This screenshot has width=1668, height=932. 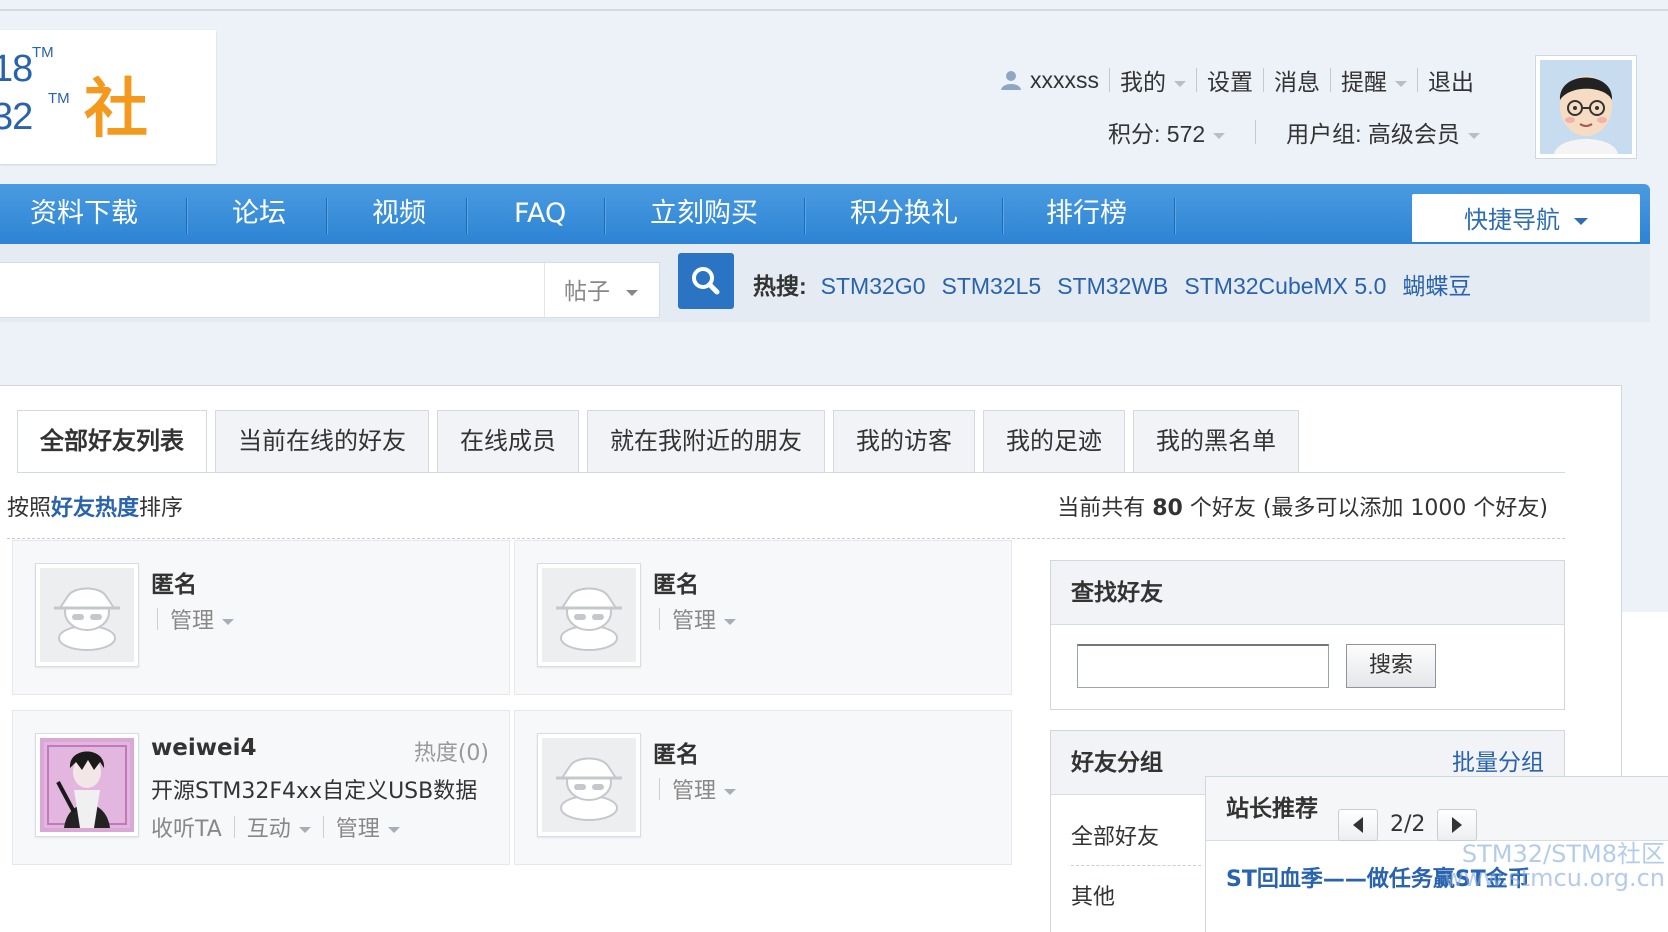 I want to click on tab-online-members: 在线成员, so click(x=508, y=441).